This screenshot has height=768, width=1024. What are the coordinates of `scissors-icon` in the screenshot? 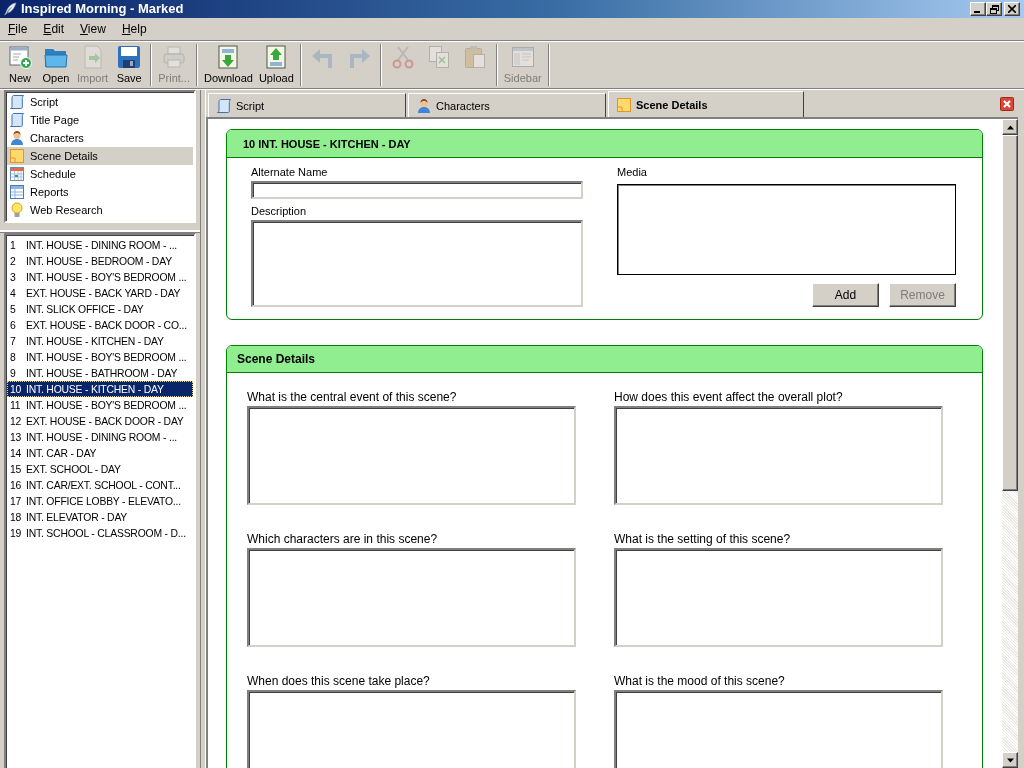 It's located at (402, 57).